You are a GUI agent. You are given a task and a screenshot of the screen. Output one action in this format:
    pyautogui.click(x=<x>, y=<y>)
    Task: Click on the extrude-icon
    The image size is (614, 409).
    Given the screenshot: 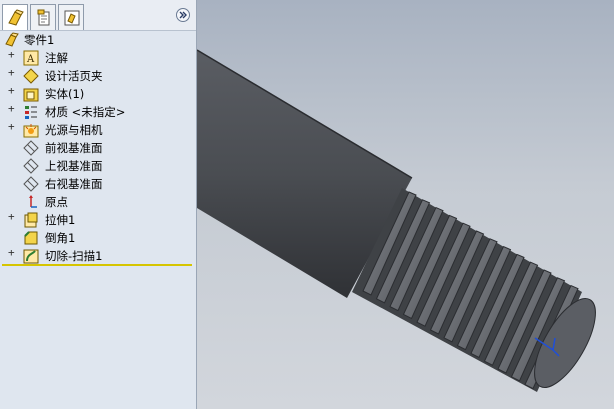 What is the action you would take?
    pyautogui.click(x=31, y=220)
    